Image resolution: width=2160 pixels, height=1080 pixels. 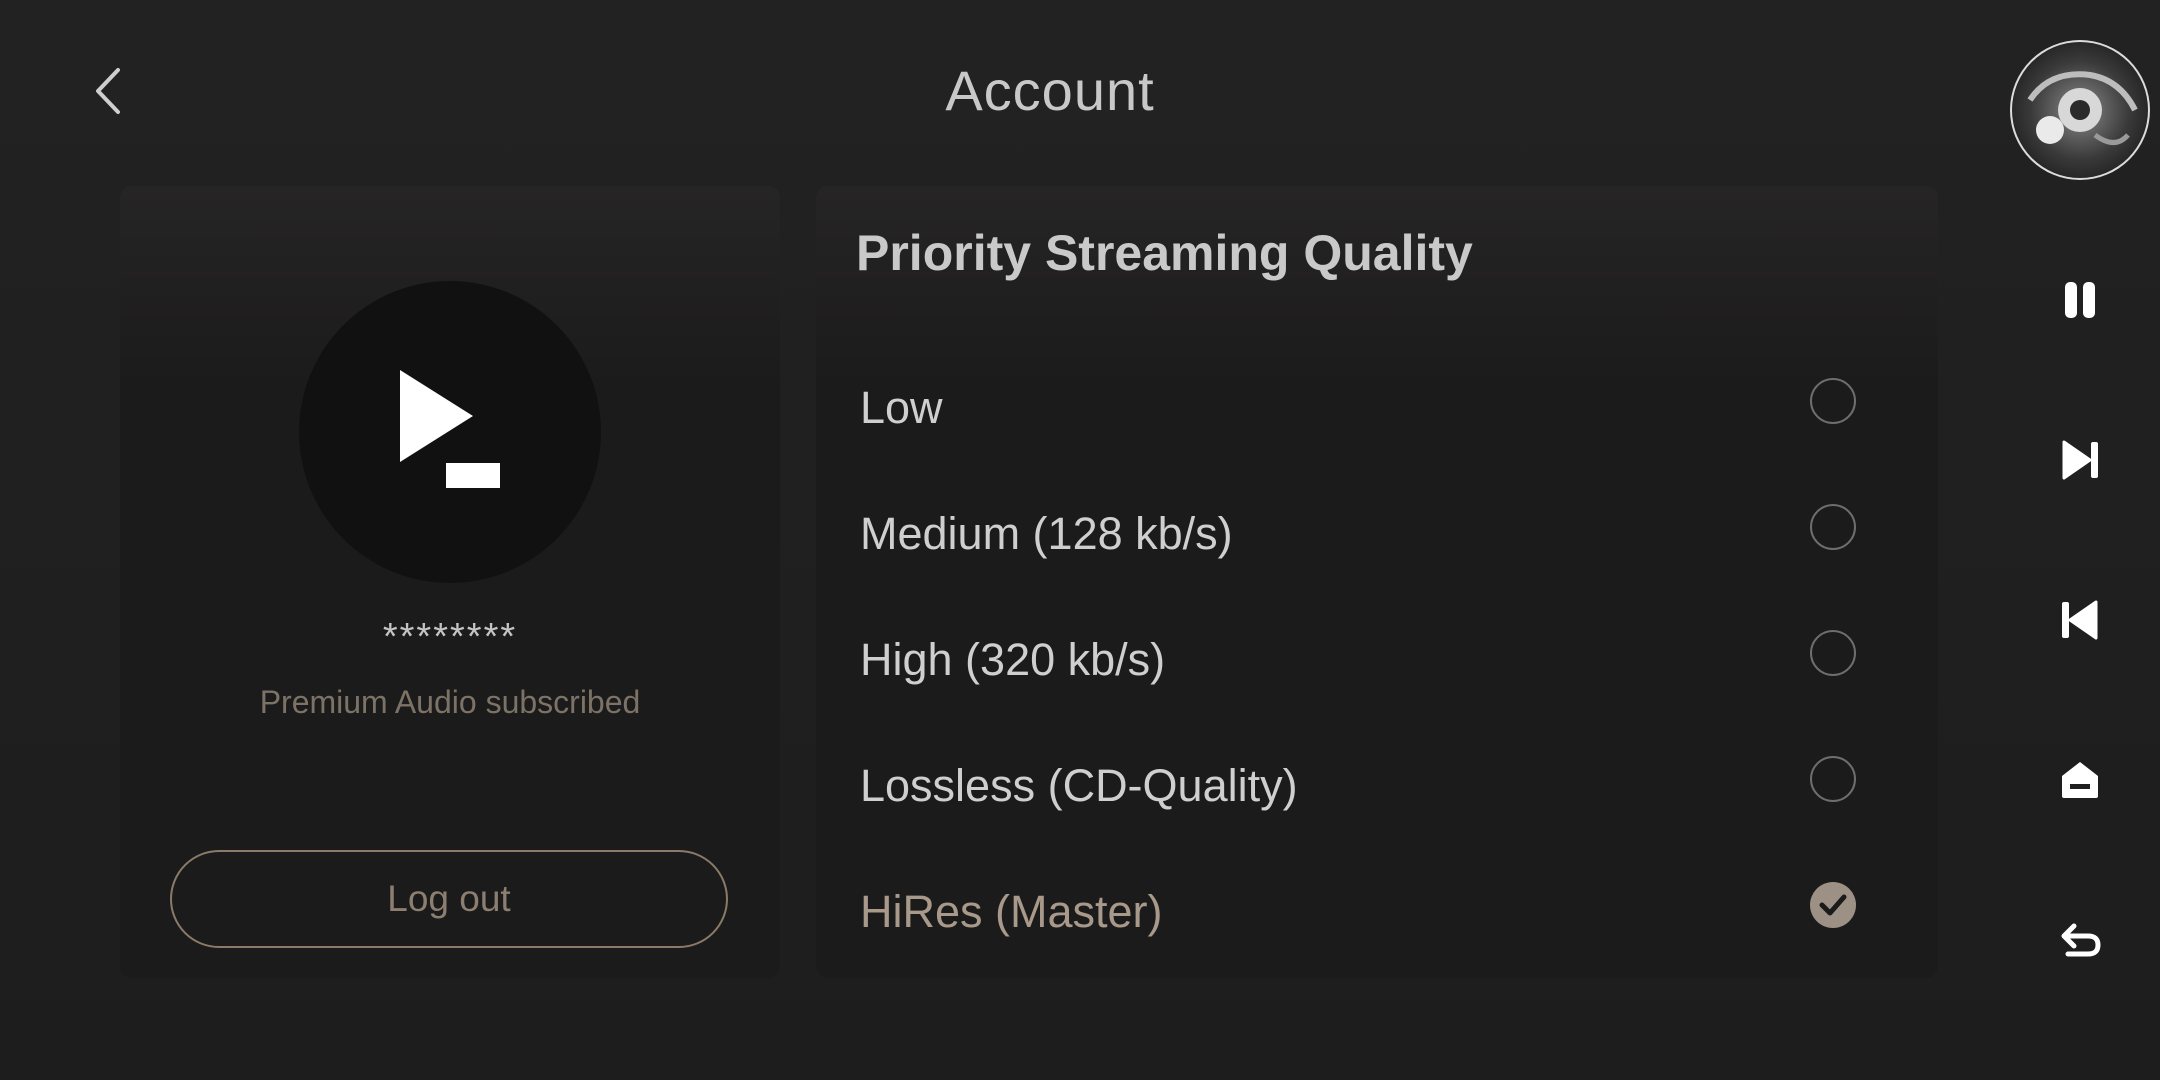 I want to click on back-return-icon, so click(x=2081, y=940).